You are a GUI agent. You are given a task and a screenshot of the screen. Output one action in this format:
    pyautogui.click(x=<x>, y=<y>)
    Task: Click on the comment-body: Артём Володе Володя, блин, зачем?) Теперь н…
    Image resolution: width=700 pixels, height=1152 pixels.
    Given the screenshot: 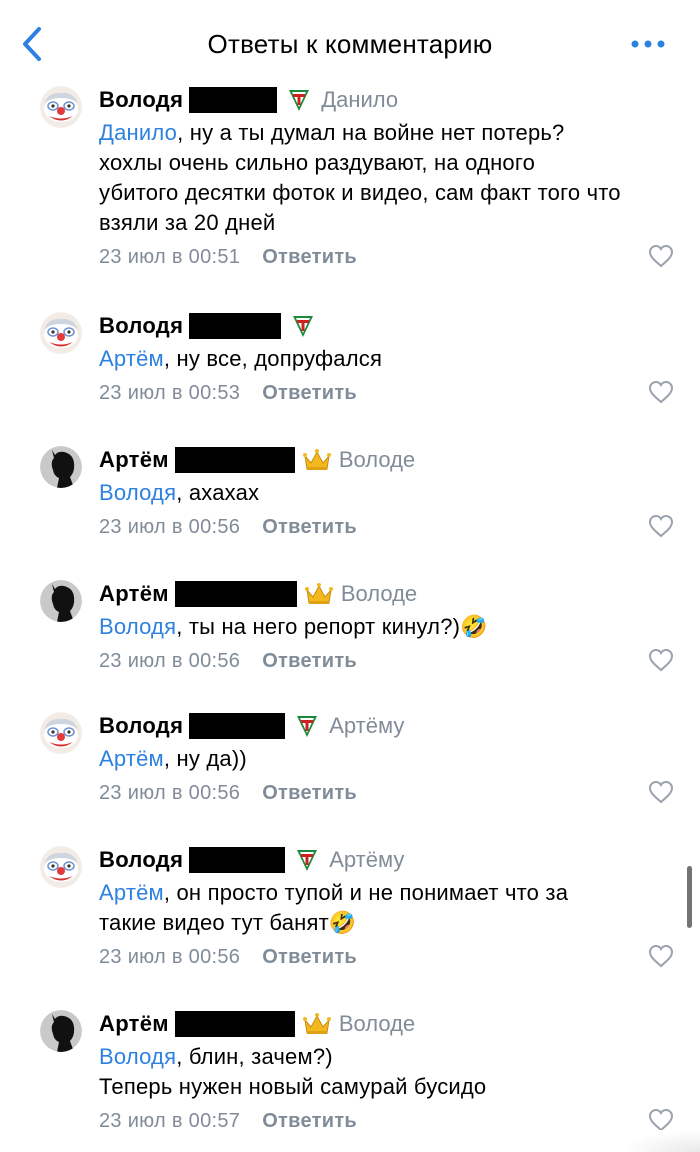 What is the action you would take?
    pyautogui.click(x=389, y=1074)
    